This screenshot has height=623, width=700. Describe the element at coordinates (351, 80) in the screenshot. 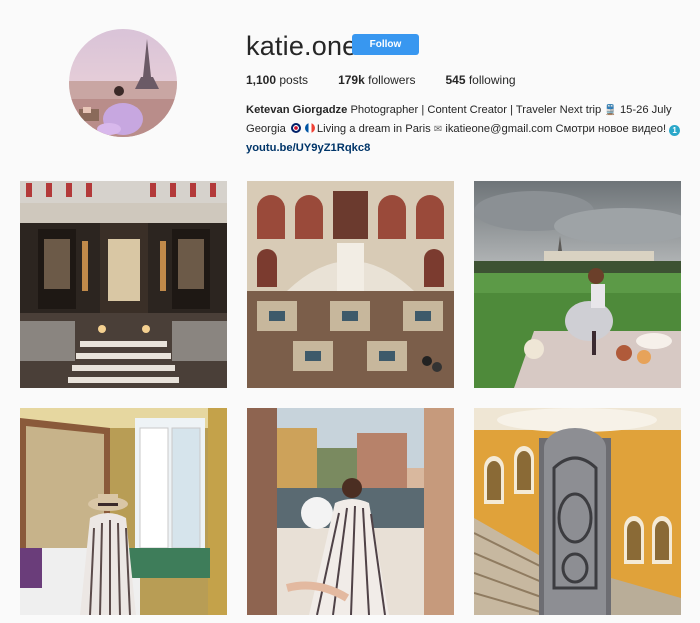

I see `followers-count: 179k` at that location.